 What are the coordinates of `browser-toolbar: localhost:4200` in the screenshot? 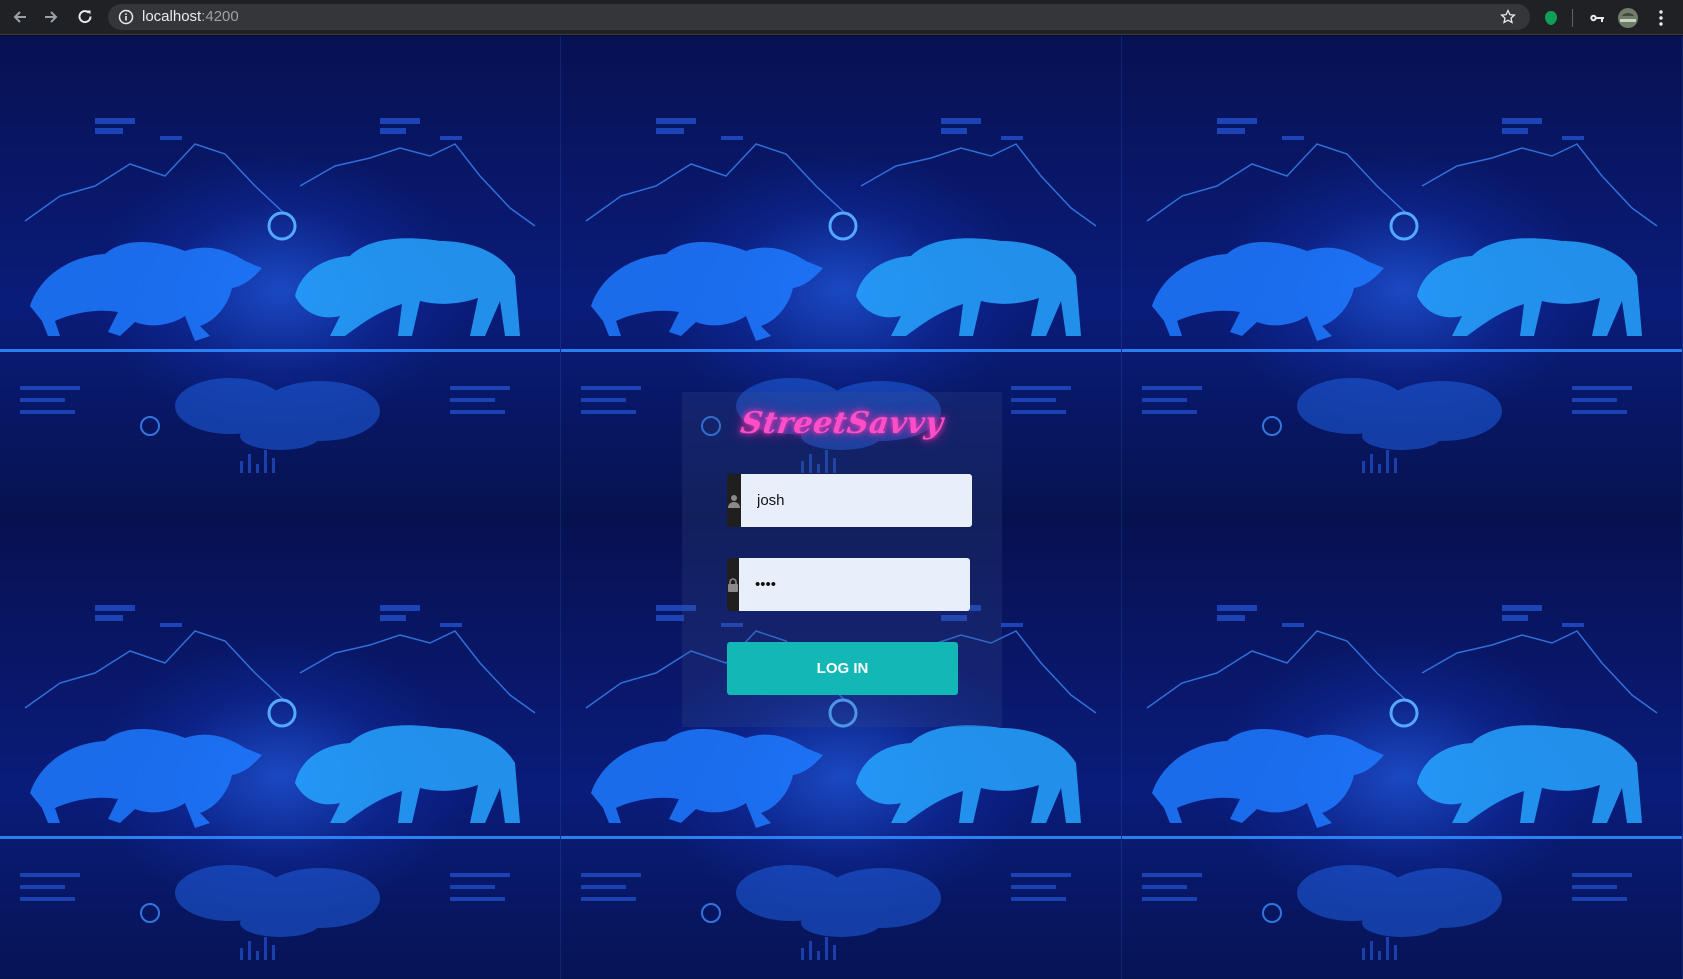 It's located at (841, 17).